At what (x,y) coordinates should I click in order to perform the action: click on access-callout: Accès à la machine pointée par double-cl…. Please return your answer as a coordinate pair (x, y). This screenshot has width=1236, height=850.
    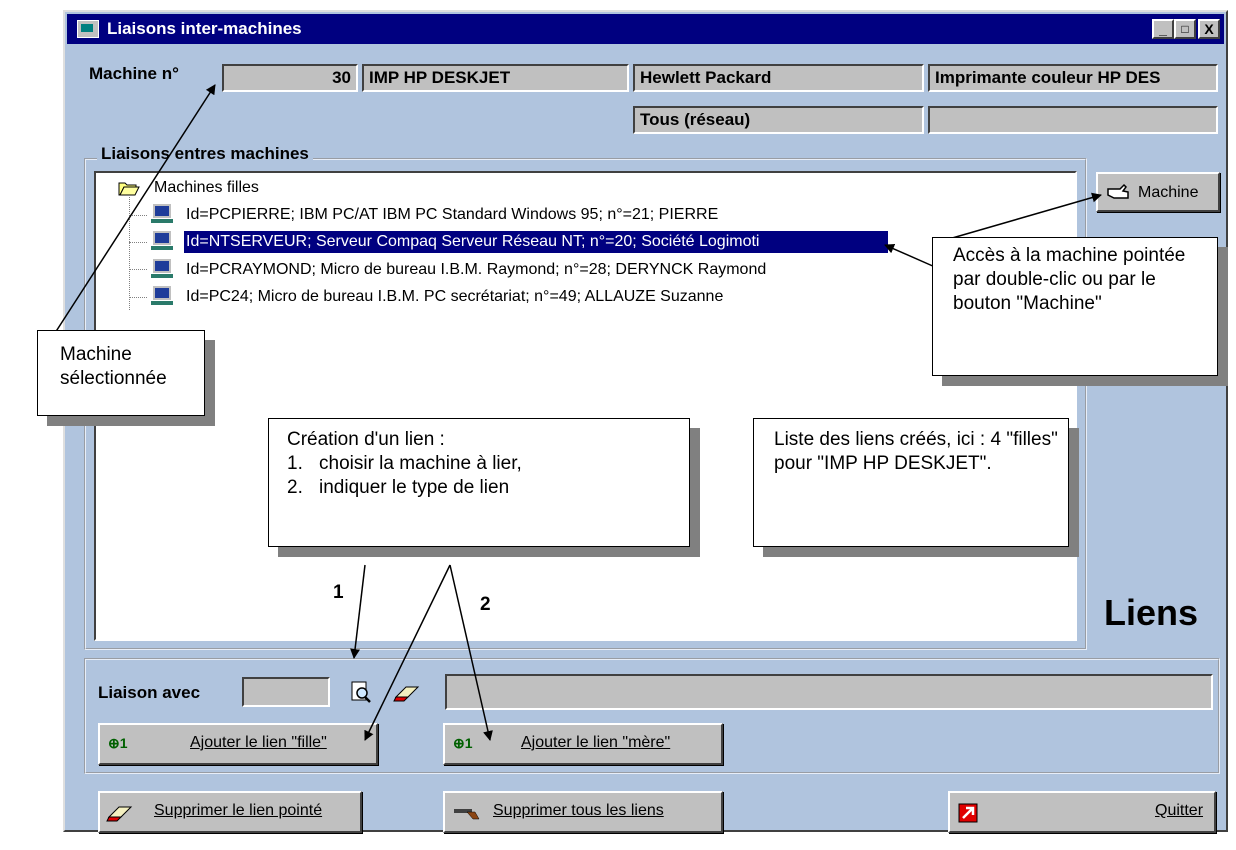
    Looking at the image, I should click on (1075, 306).